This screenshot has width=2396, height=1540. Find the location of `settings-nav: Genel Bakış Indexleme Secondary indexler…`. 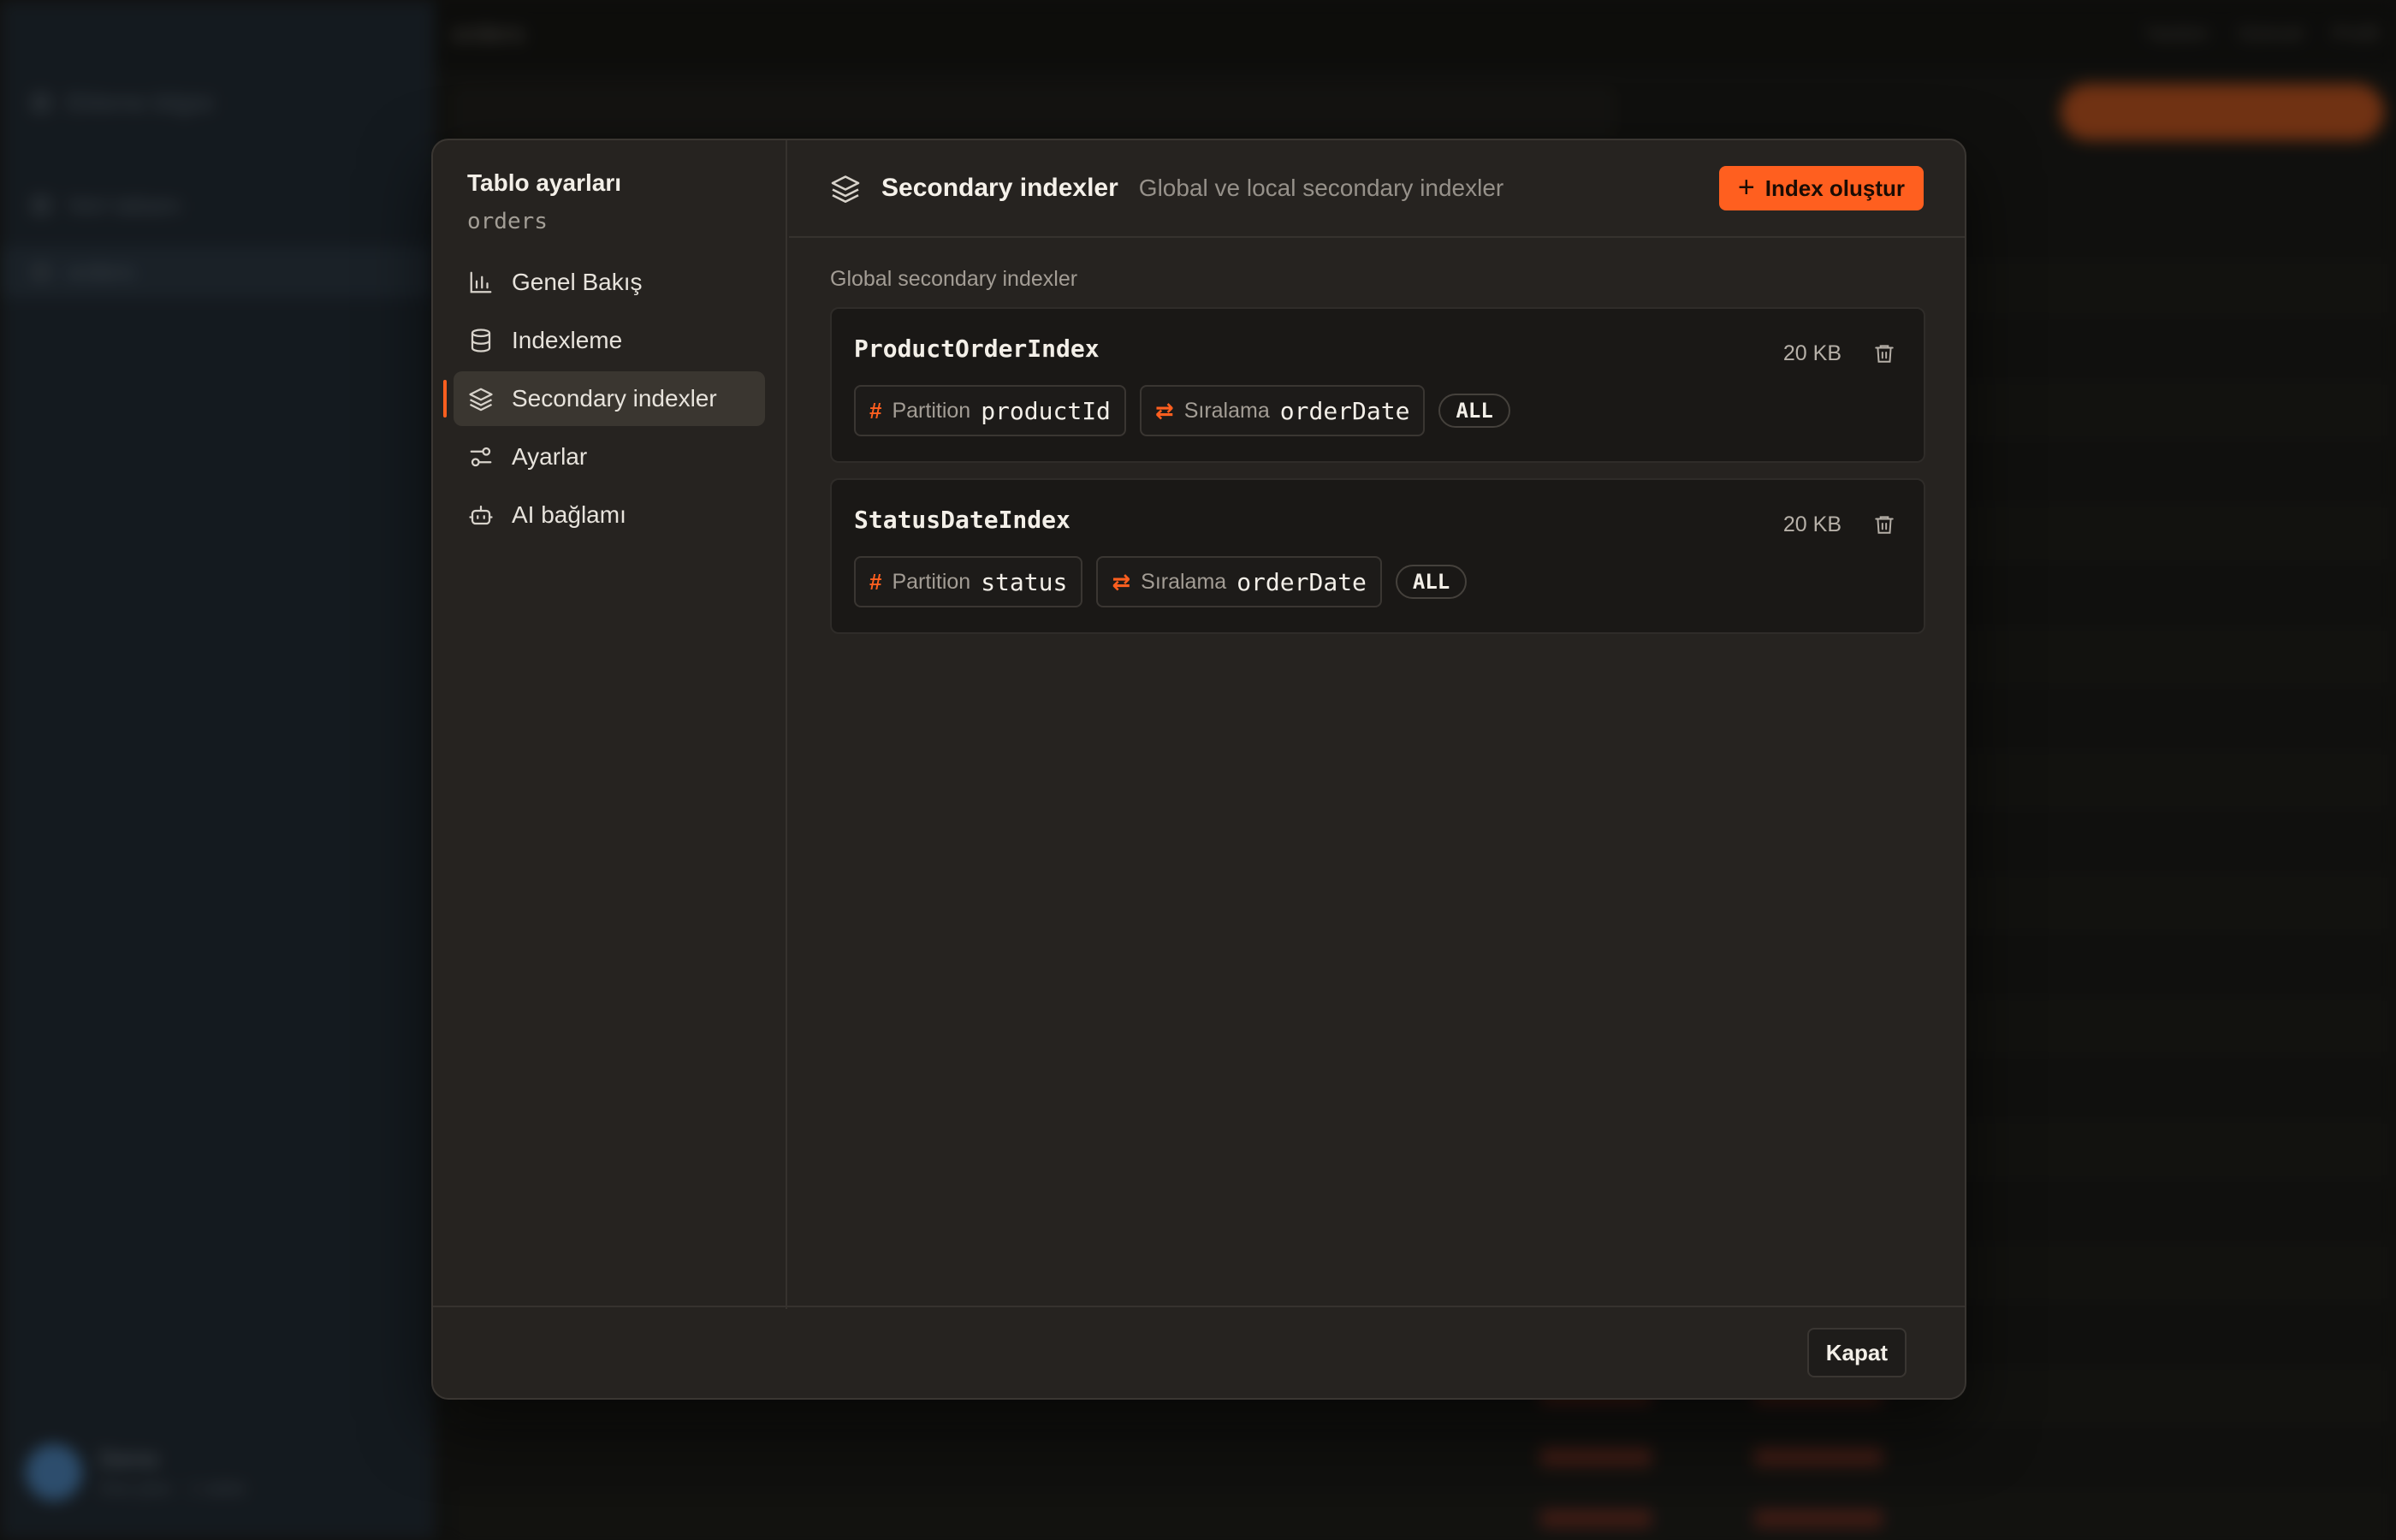

settings-nav: Genel Bakış Indexleme Secondary indexler… is located at coordinates (604, 398).